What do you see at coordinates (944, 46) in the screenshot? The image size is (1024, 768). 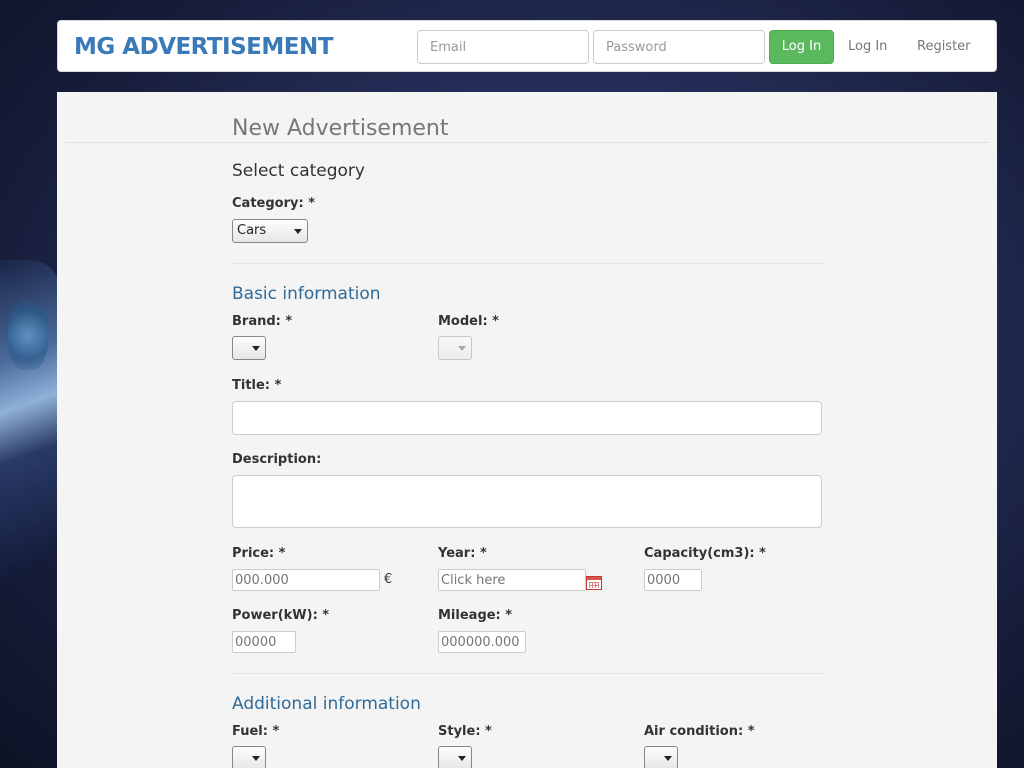 I see `register-link: Register` at bounding box center [944, 46].